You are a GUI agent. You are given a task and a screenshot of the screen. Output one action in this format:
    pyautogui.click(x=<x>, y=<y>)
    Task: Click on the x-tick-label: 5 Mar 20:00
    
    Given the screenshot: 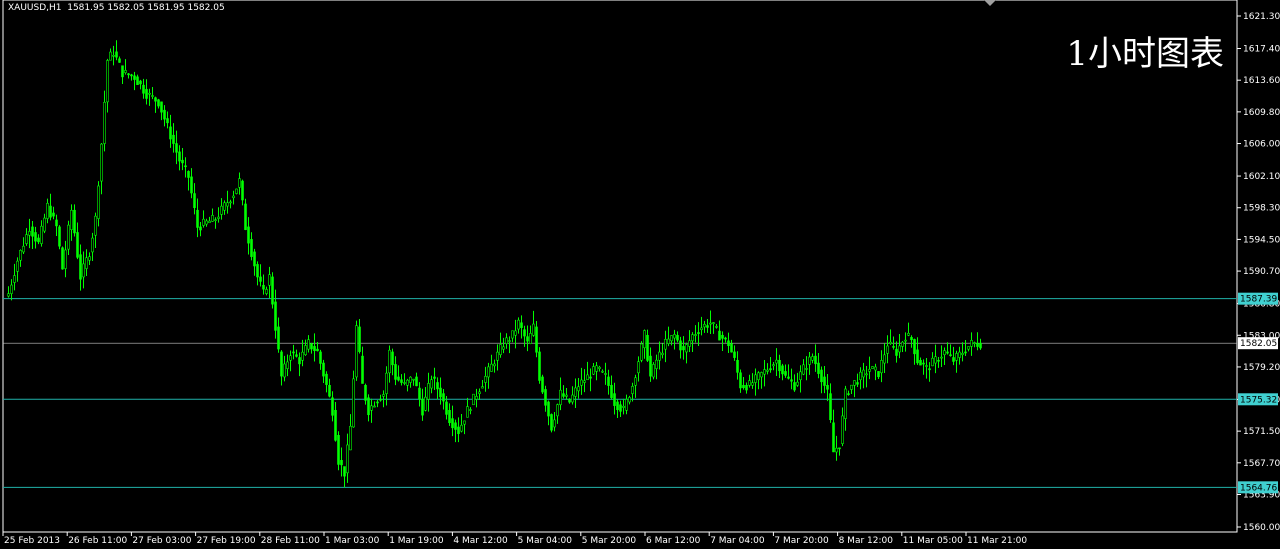 What is the action you would take?
    pyautogui.click(x=609, y=541)
    